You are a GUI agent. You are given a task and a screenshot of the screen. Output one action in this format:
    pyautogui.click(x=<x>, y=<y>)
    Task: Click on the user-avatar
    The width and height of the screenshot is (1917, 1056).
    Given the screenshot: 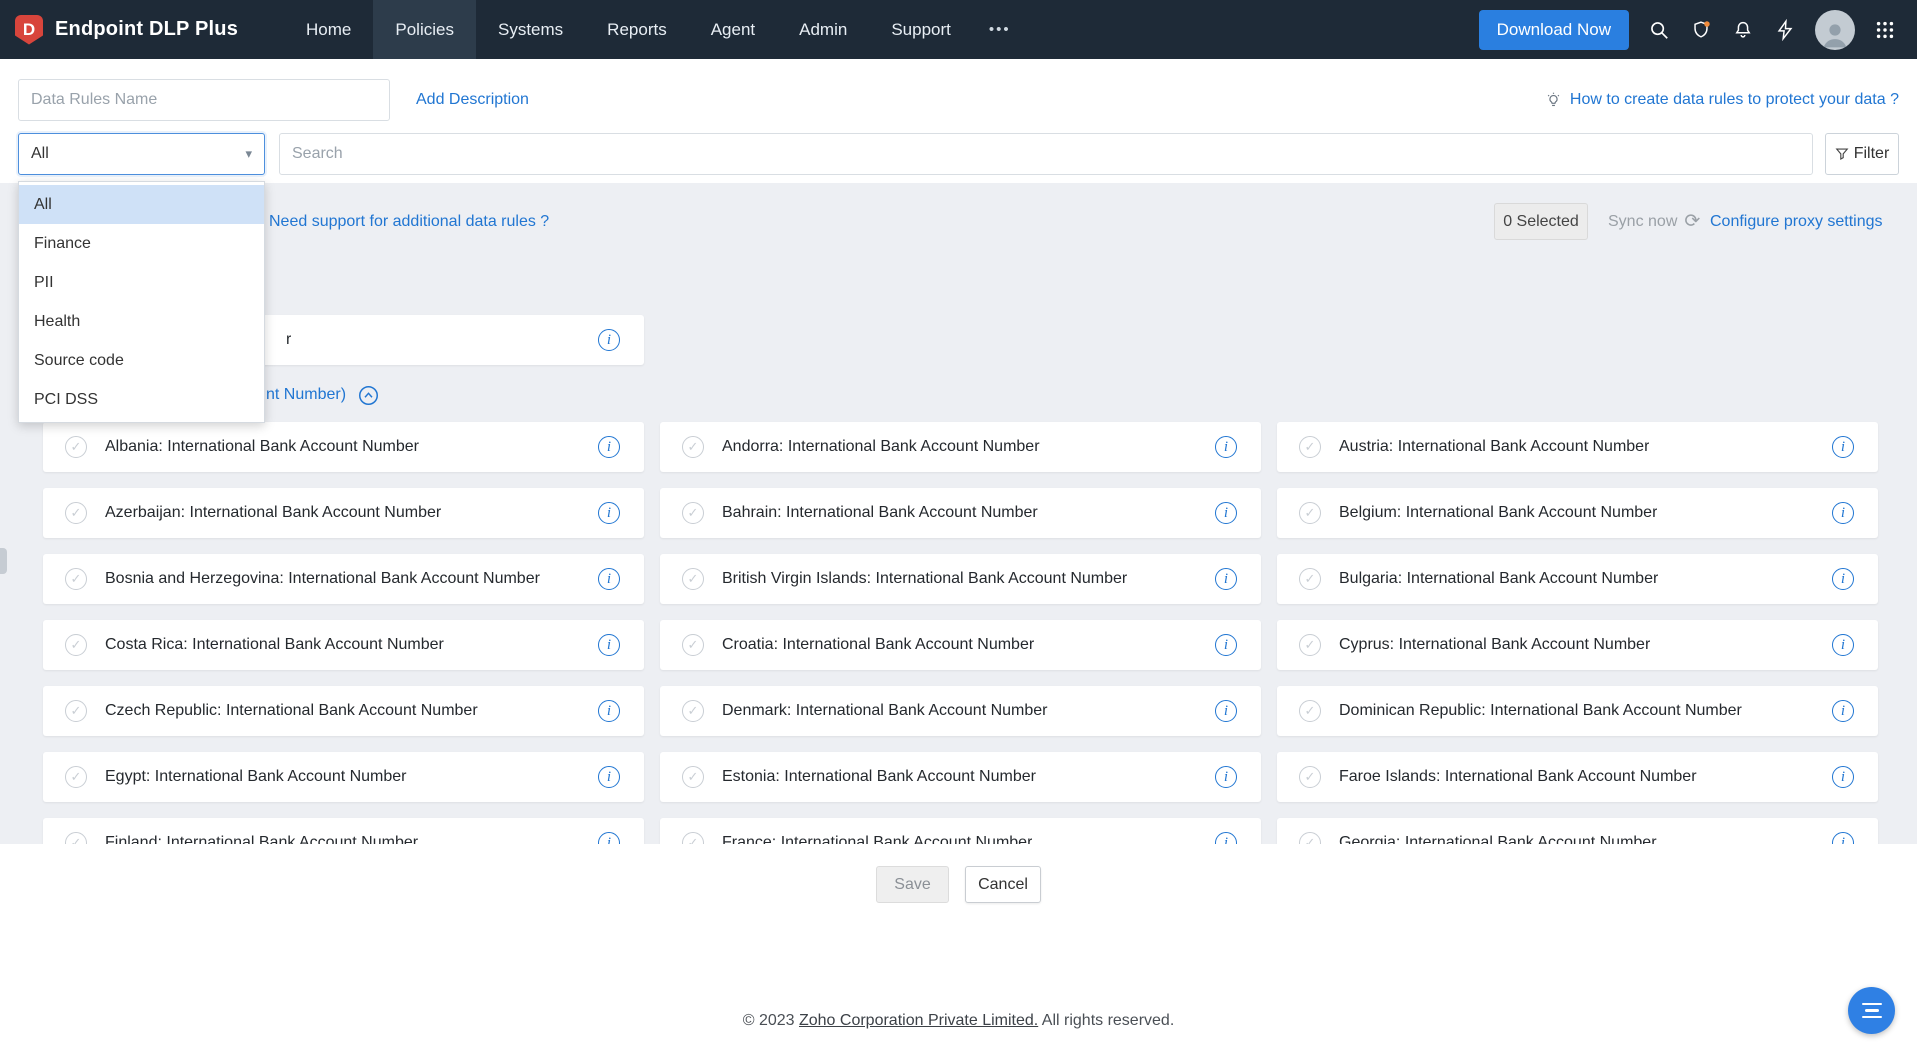 What is the action you would take?
    pyautogui.click(x=1835, y=29)
    